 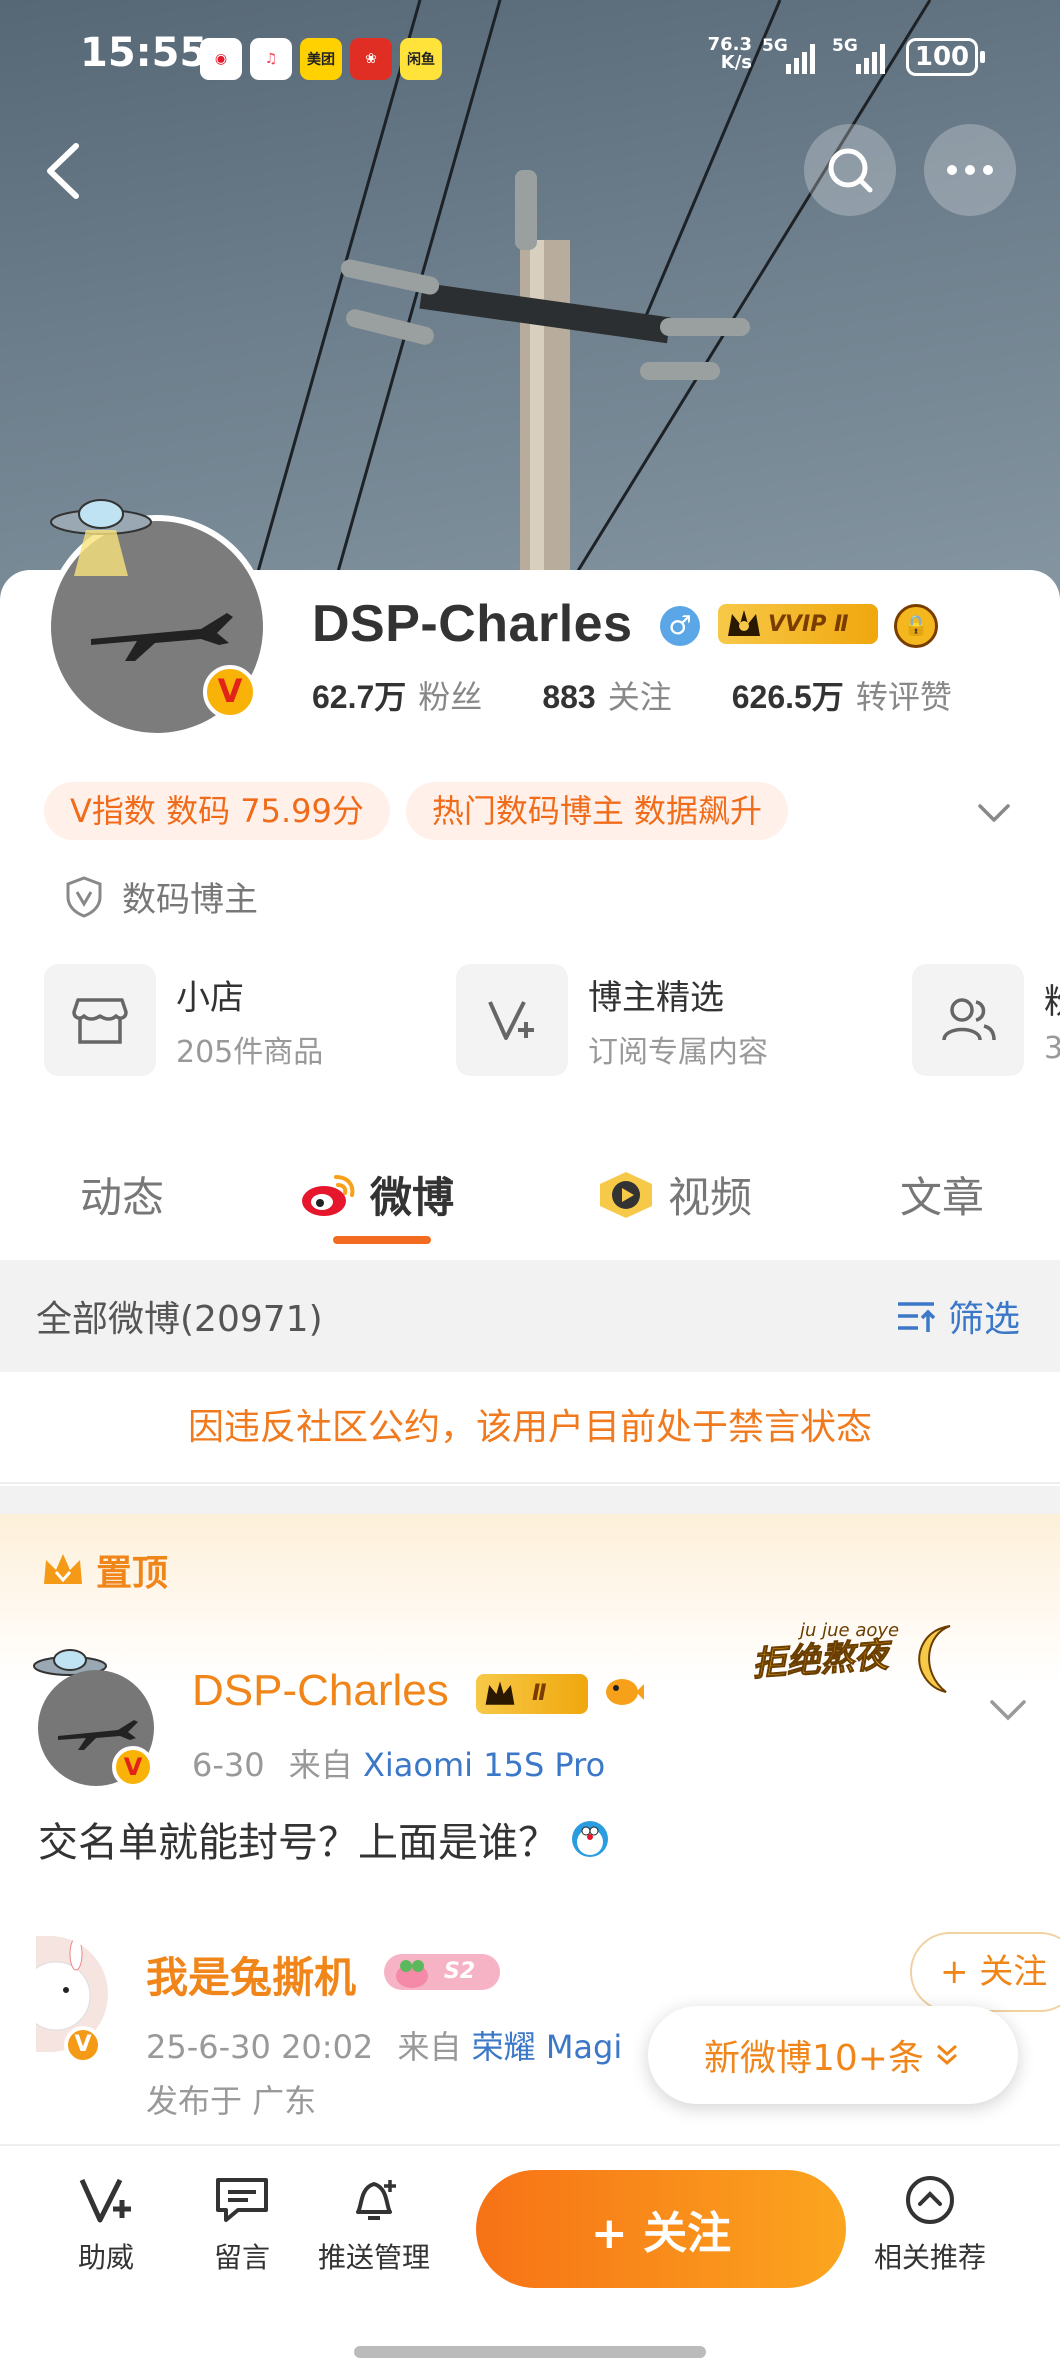 What do you see at coordinates (421, 59) in the screenshot?
I see `xianyu-app-icon: 闲鱼` at bounding box center [421, 59].